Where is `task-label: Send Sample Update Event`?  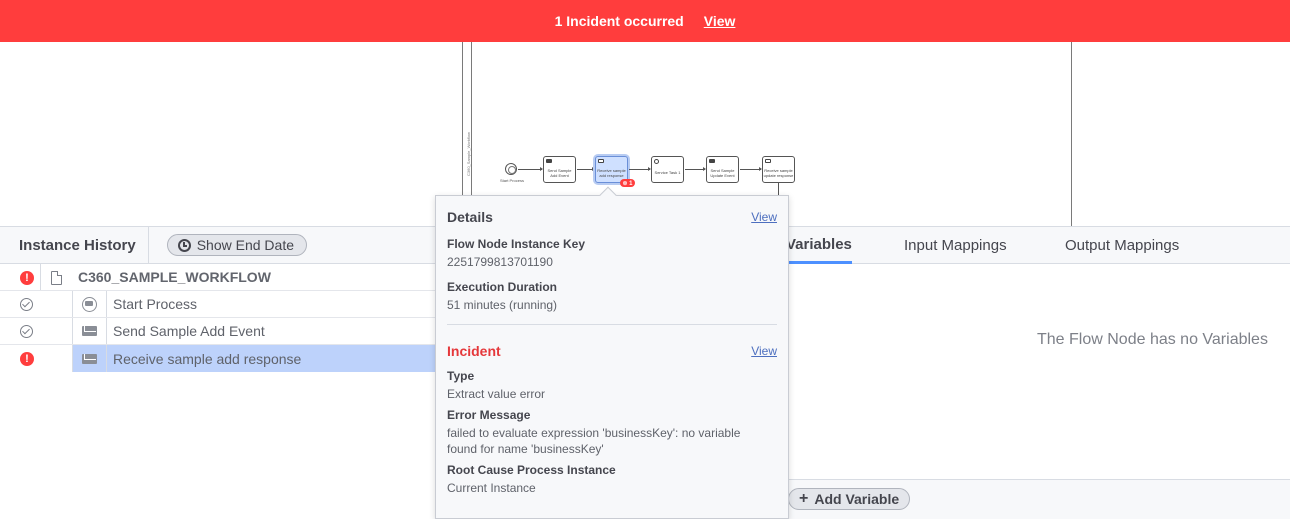
task-label: Send Sample Update Event is located at coordinates (722, 172).